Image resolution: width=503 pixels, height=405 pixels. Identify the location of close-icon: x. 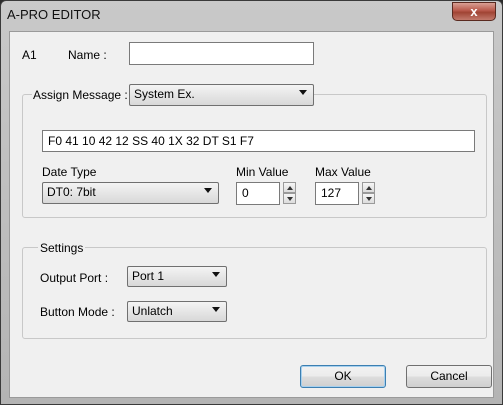
(474, 11).